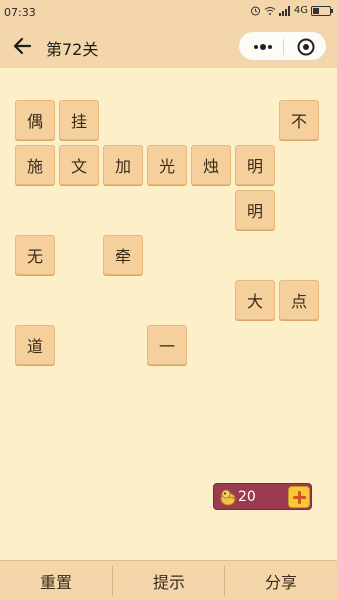 Image resolution: width=337 pixels, height=600 pixels. What do you see at coordinates (299, 120) in the screenshot?
I see `tile-r1-c7: 不` at bounding box center [299, 120].